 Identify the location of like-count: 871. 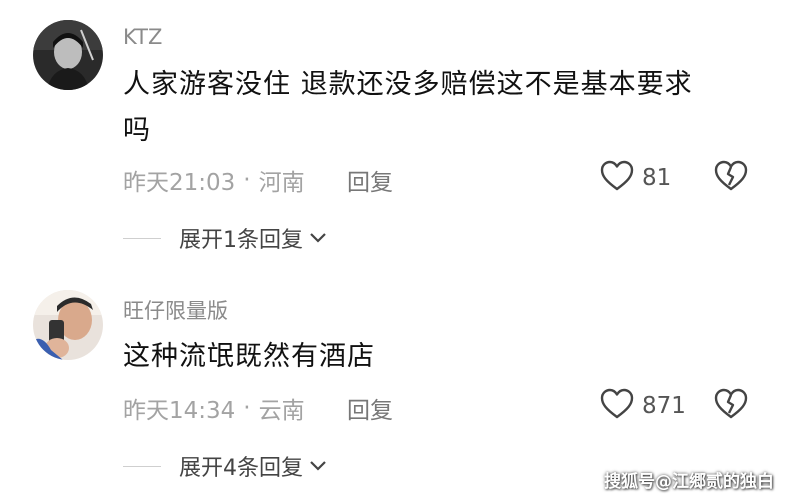
(664, 406).